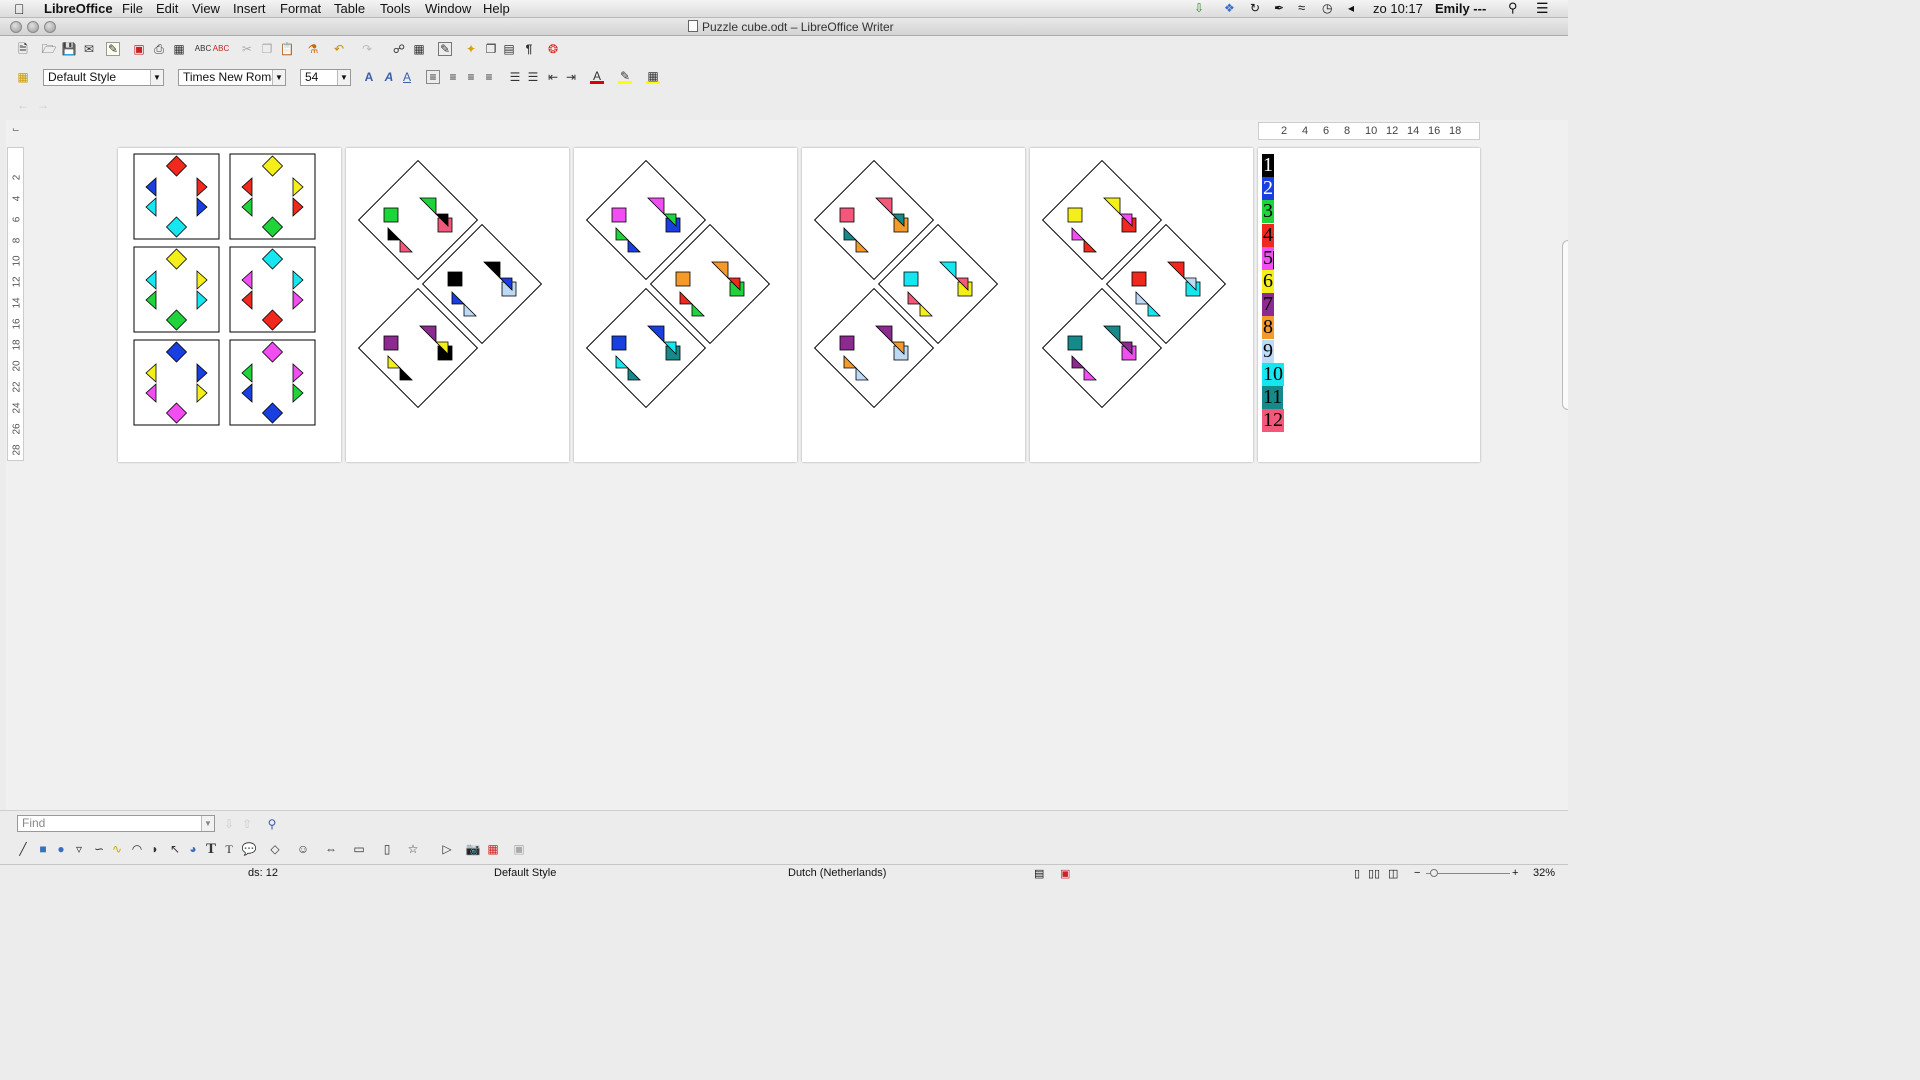  I want to click on increase-indent-icon: ⇥, so click(571, 77).